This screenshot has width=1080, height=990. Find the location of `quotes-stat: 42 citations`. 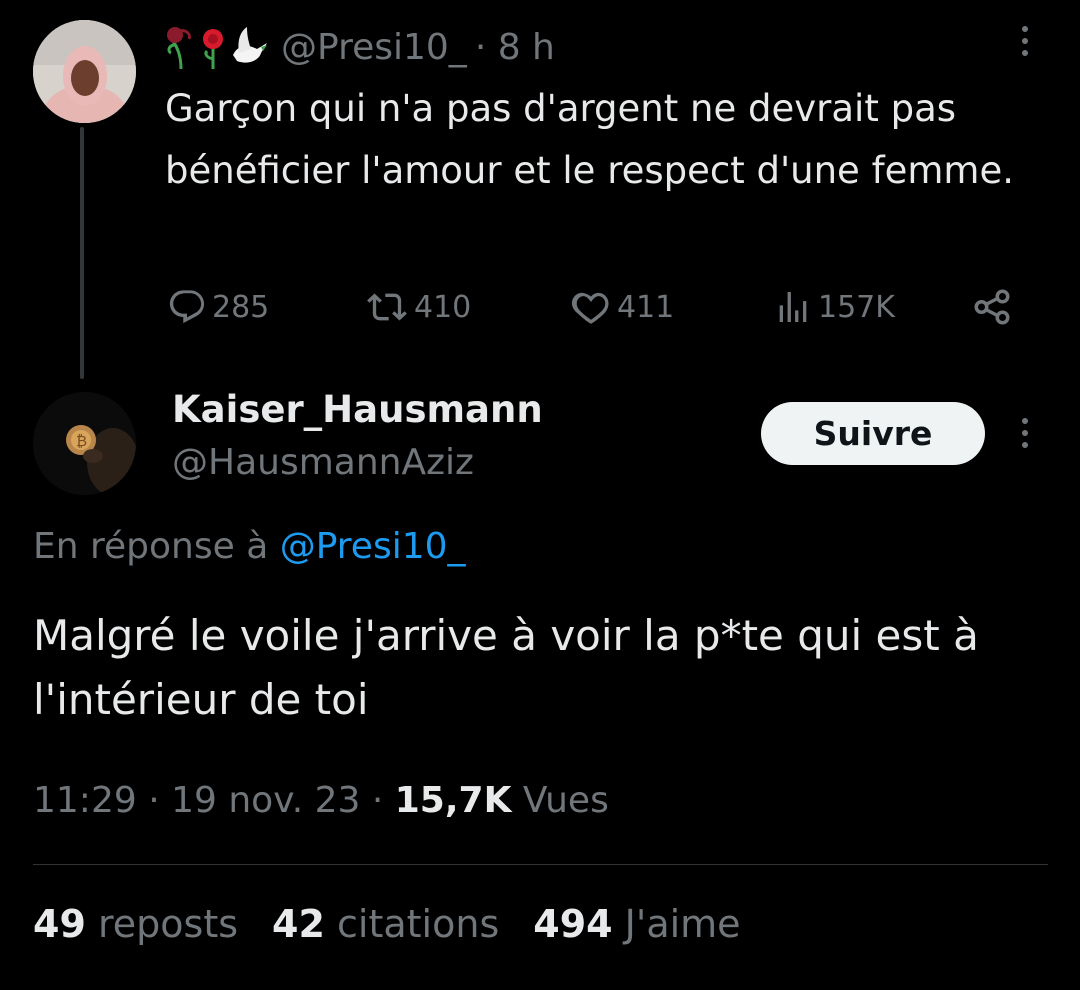

quotes-stat: 42 citations is located at coordinates (385, 924).